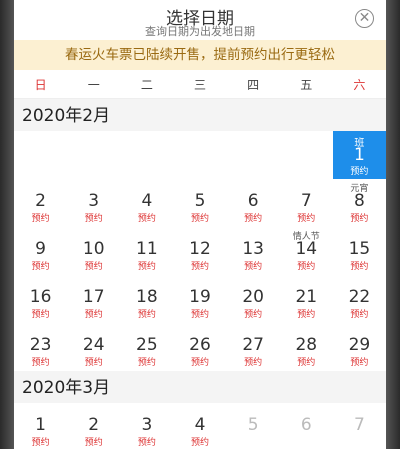 The width and height of the screenshot is (400, 449). I want to click on calendar-day: 情人节 14 预约, so click(306, 251).